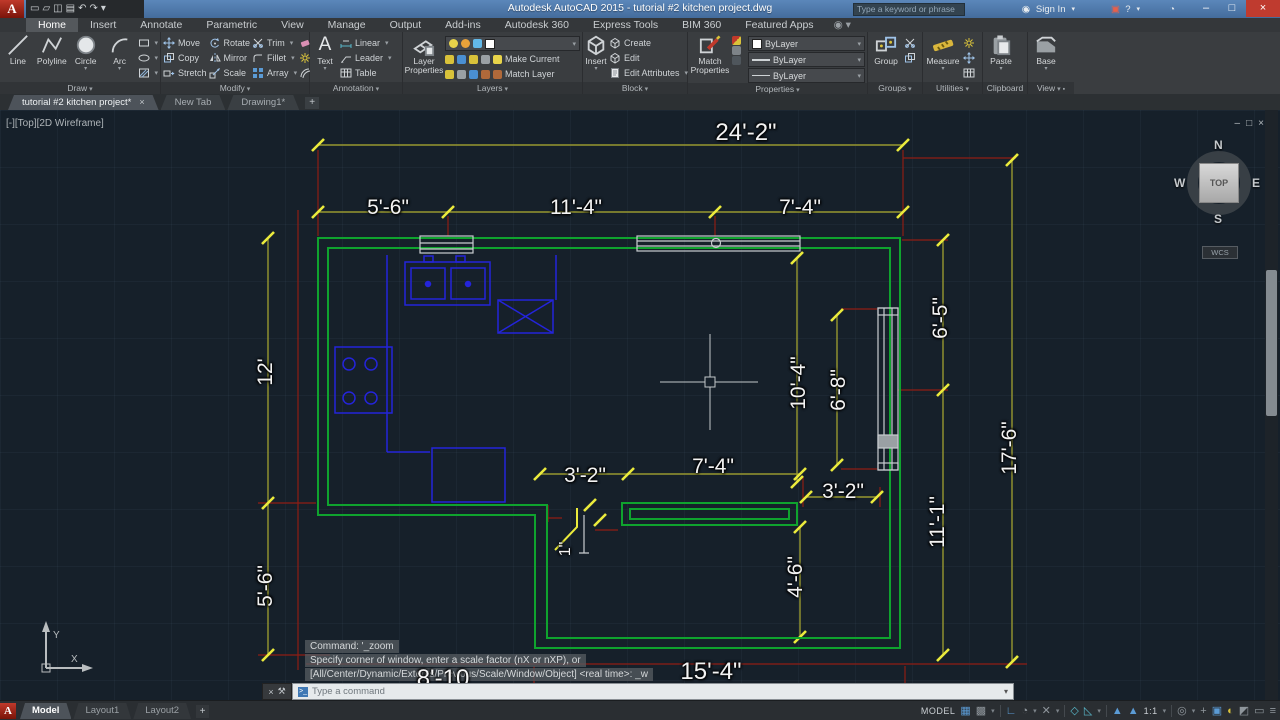 The height and width of the screenshot is (720, 1280). What do you see at coordinates (473, 59) in the screenshot?
I see `layer-freeze-tool-icon` at bounding box center [473, 59].